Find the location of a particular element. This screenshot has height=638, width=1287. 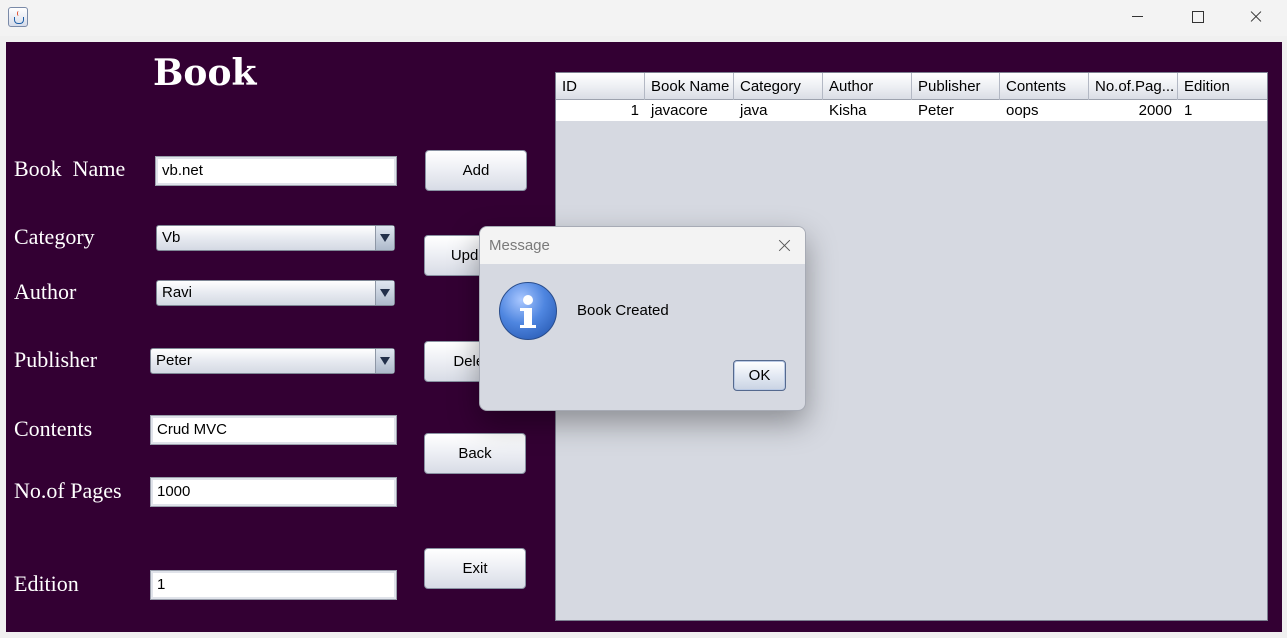

dialog-title: Message is located at coordinates (519, 245).